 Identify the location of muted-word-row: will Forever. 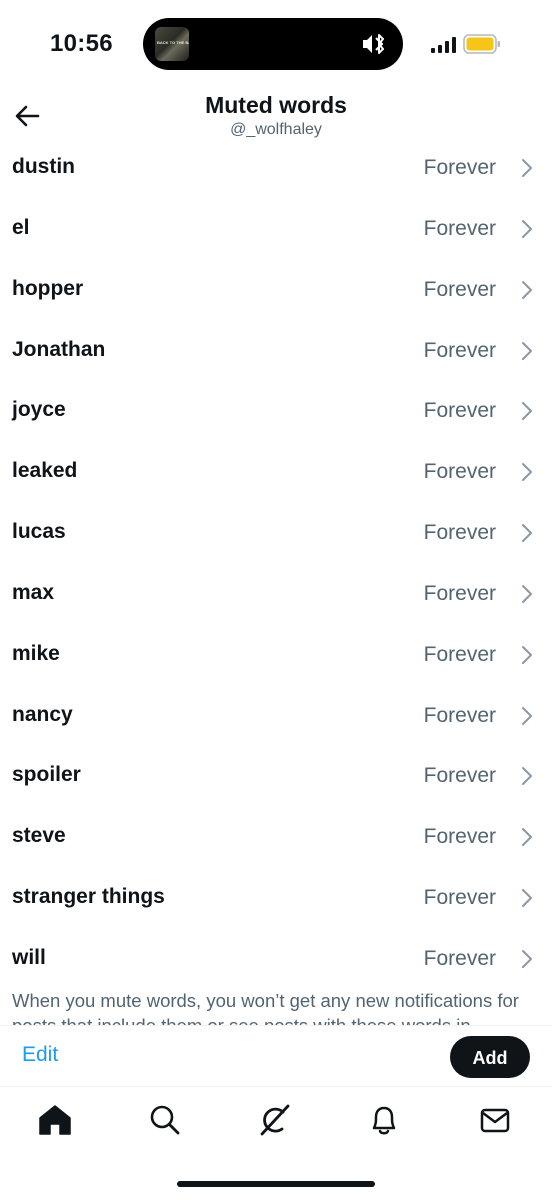
(276, 958).